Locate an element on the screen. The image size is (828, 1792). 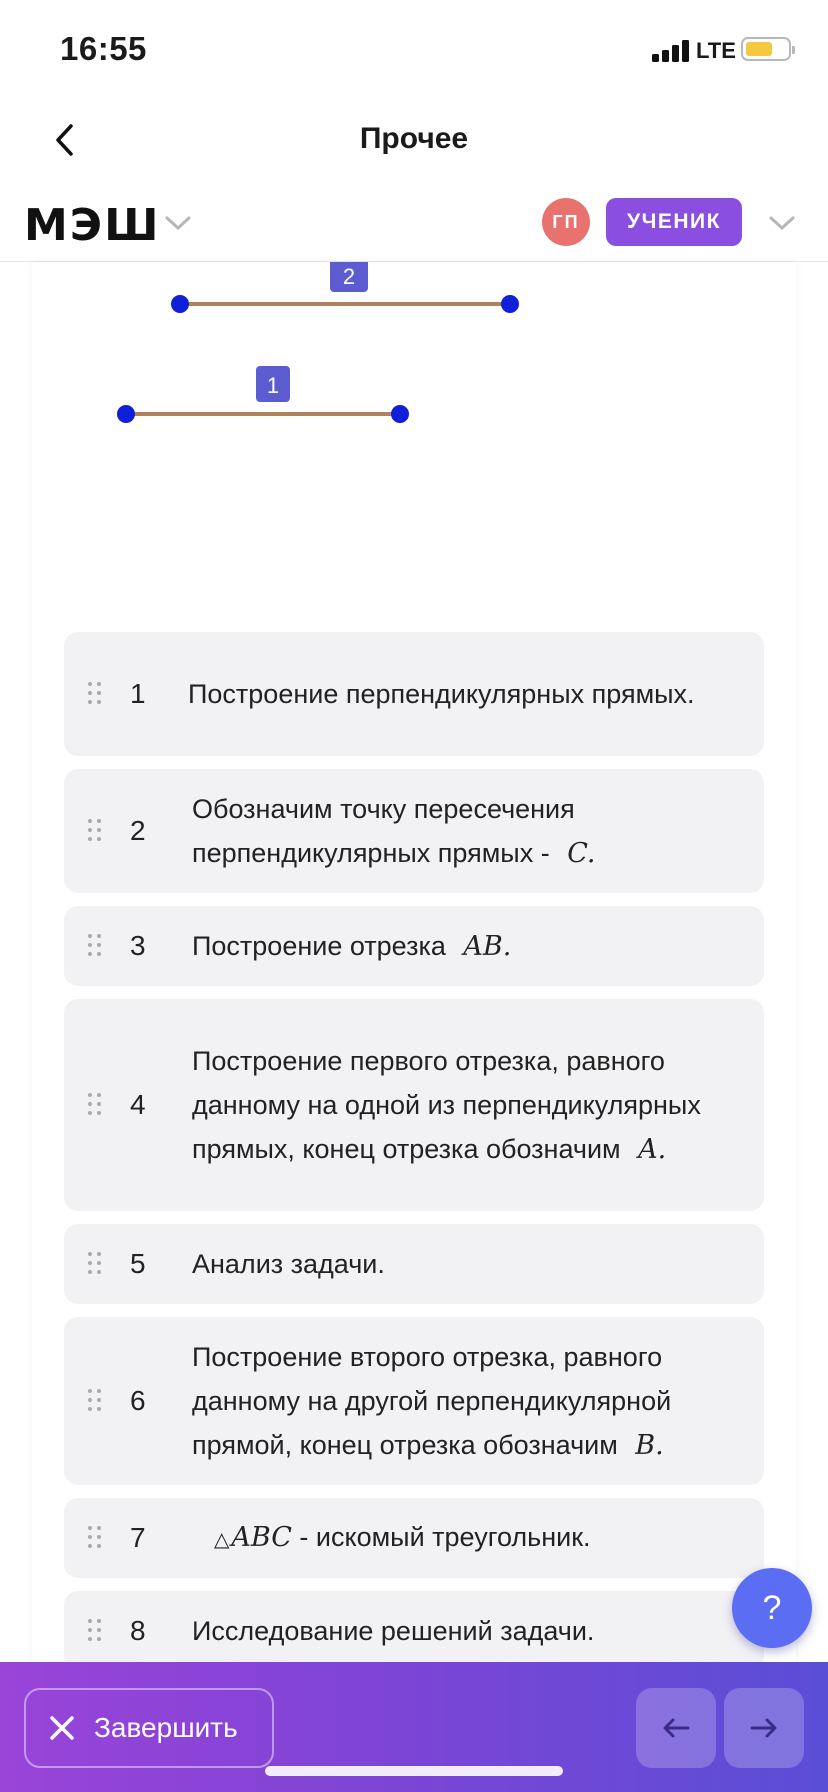
battery-icon is located at coordinates (768, 49).